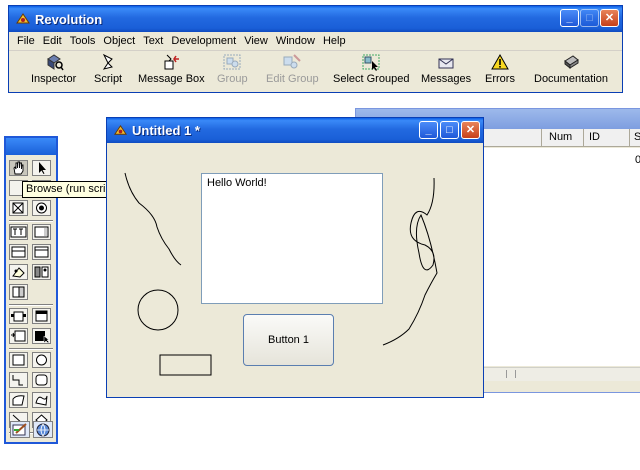 The height and width of the screenshot is (470, 640). I want to click on documentation-button: Documentation, so click(571, 69).